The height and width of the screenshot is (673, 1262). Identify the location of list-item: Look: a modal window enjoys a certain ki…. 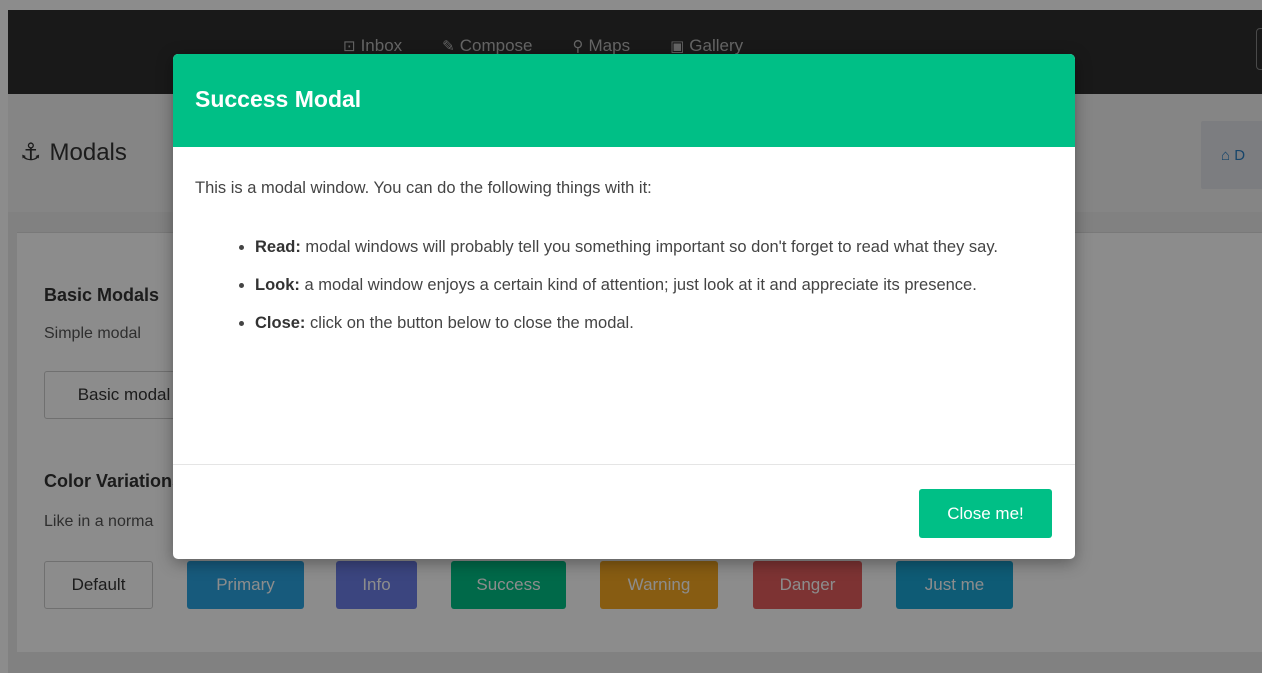
(654, 285).